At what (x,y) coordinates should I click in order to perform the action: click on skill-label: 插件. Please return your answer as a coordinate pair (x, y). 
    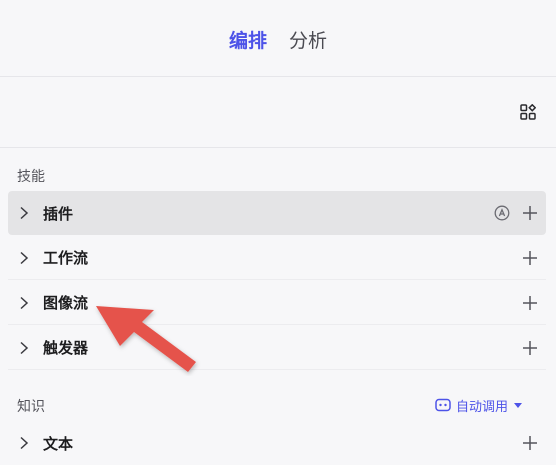
    Looking at the image, I should click on (58, 213).